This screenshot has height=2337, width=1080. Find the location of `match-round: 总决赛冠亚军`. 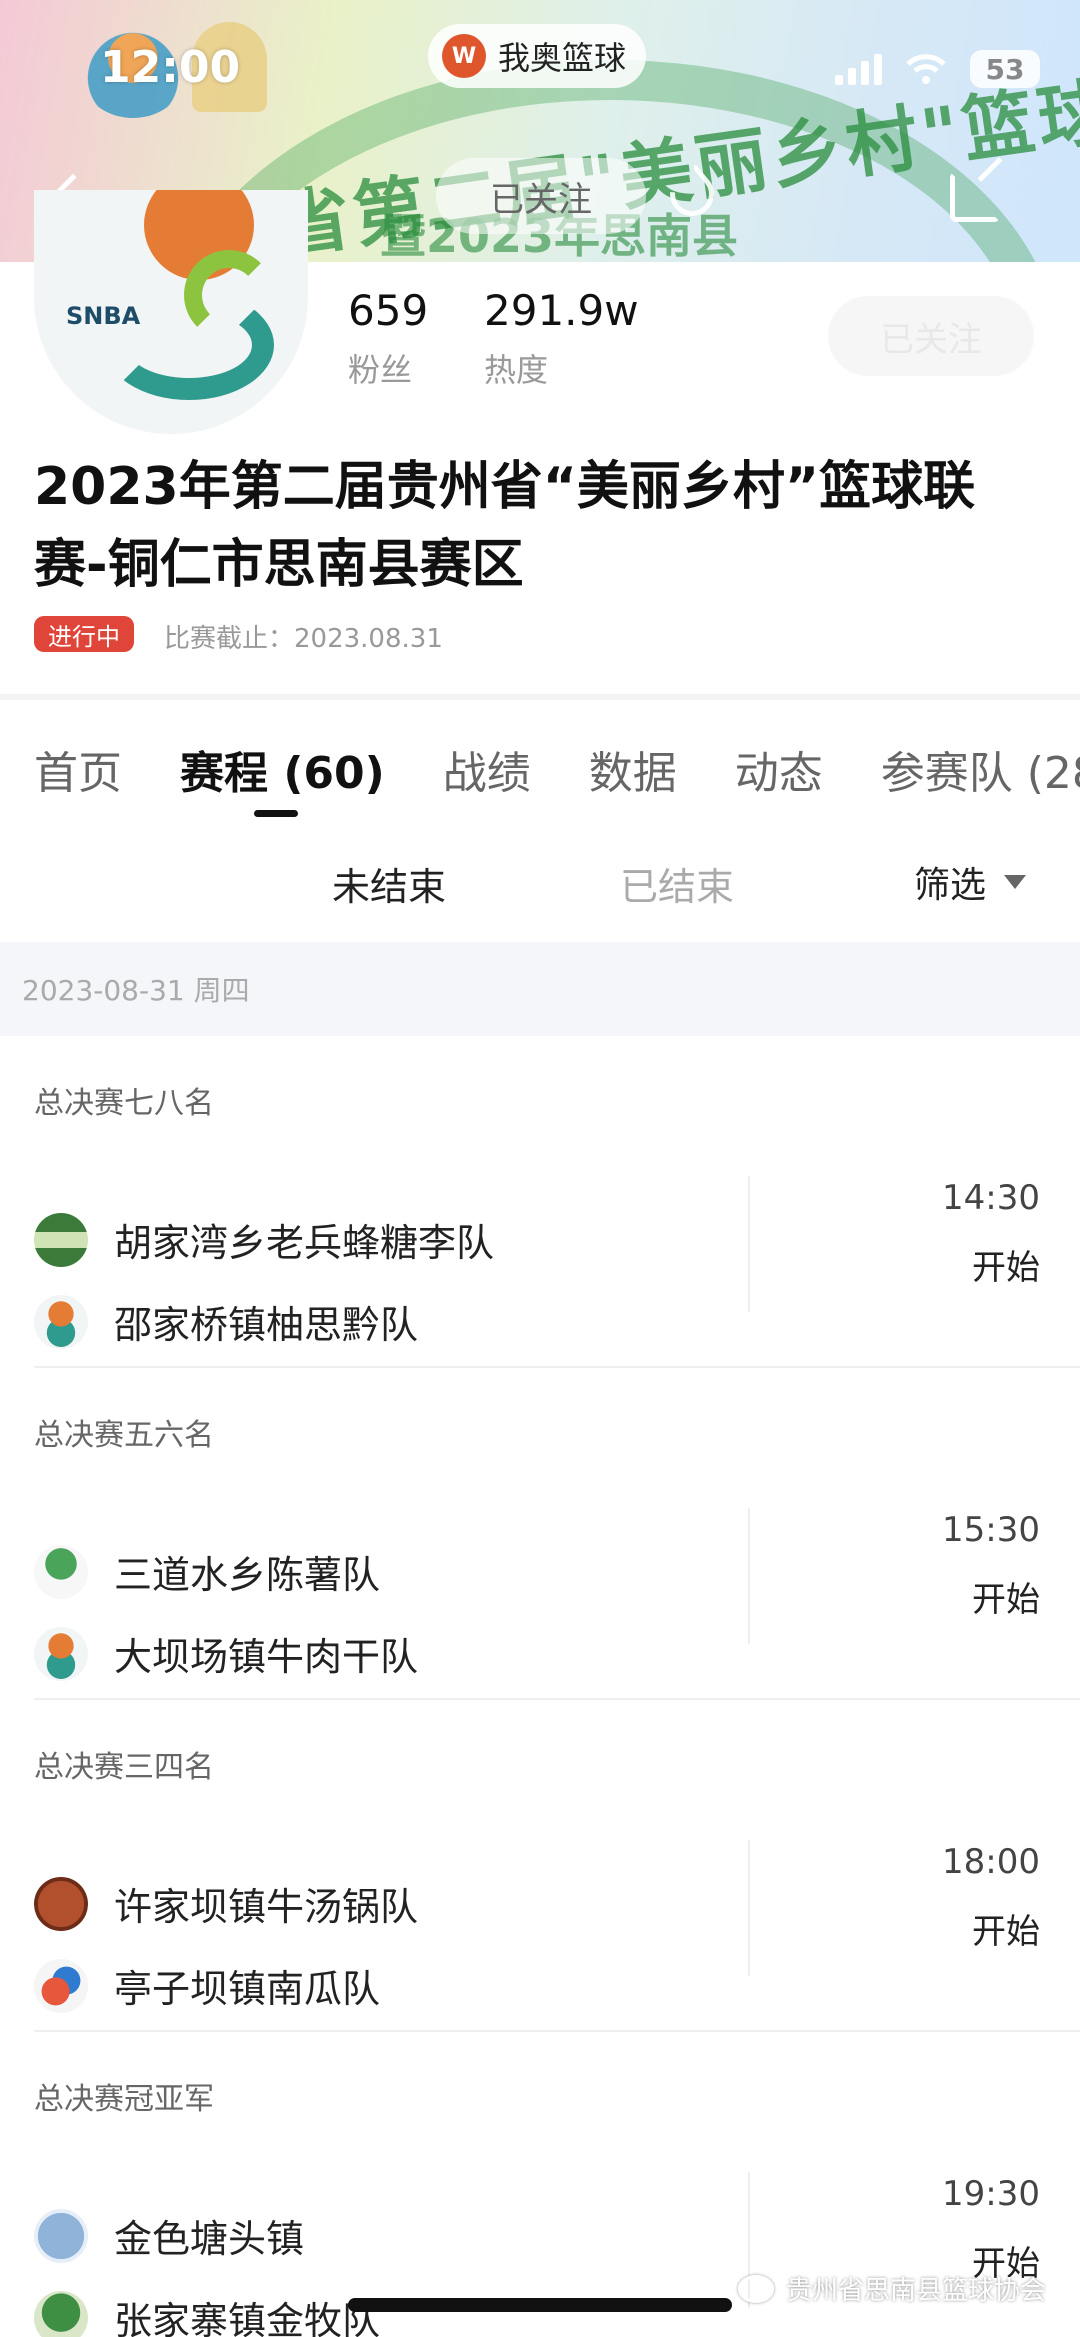

match-round: 总决赛冠亚军 is located at coordinates (124, 2099).